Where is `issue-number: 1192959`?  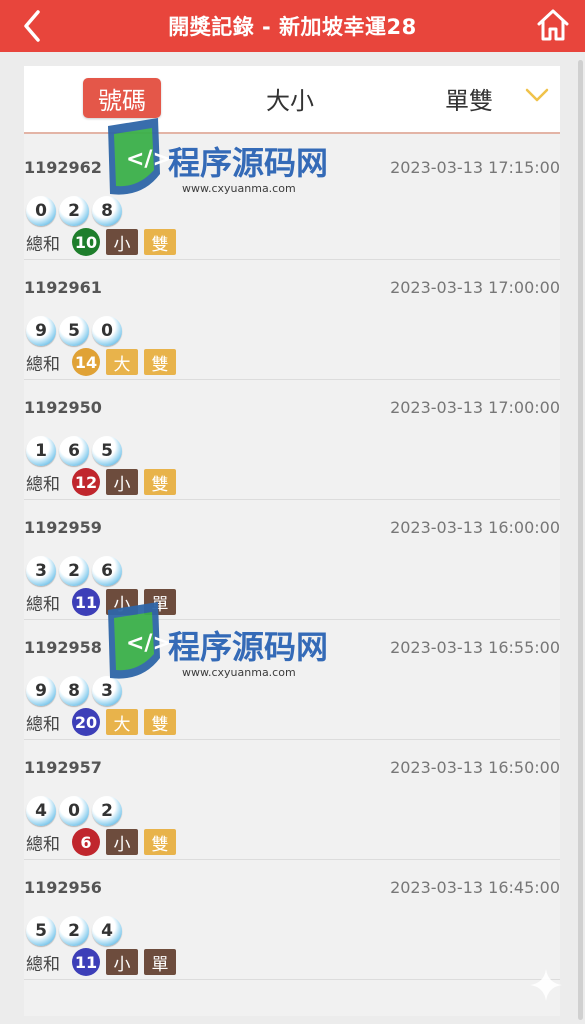 issue-number: 1192959 is located at coordinates (63, 527).